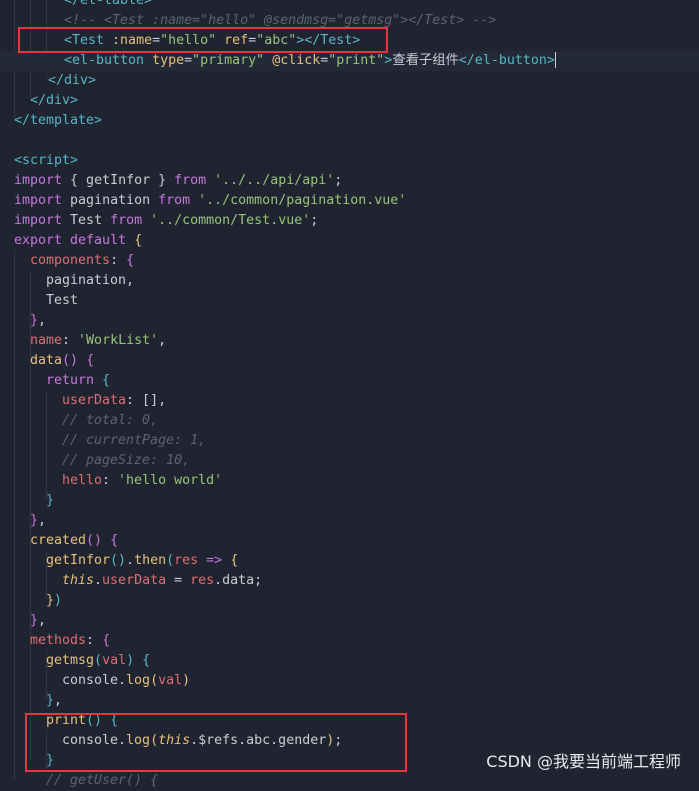  I want to click on code-token: </el-table>, so click(108, 4).